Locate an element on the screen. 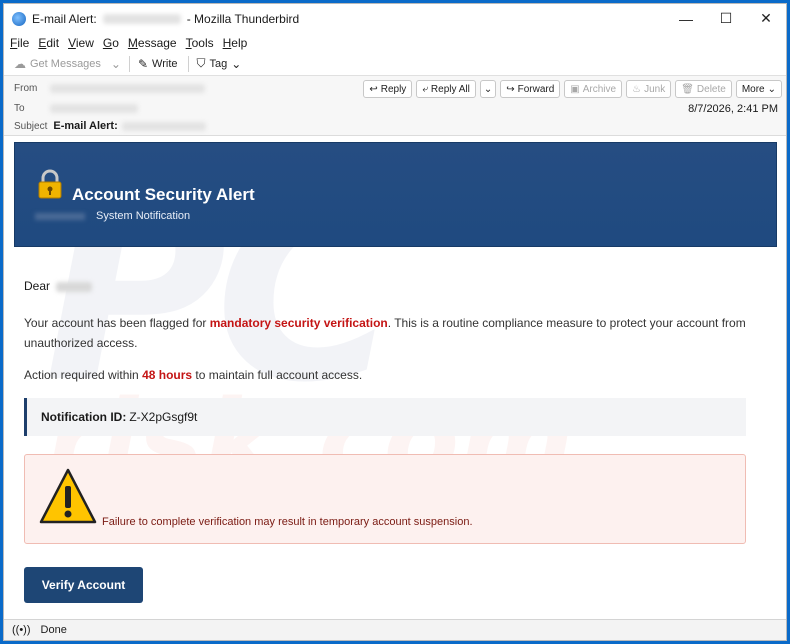  window-title-prefix: E-mail Alert: is located at coordinates (64, 18).